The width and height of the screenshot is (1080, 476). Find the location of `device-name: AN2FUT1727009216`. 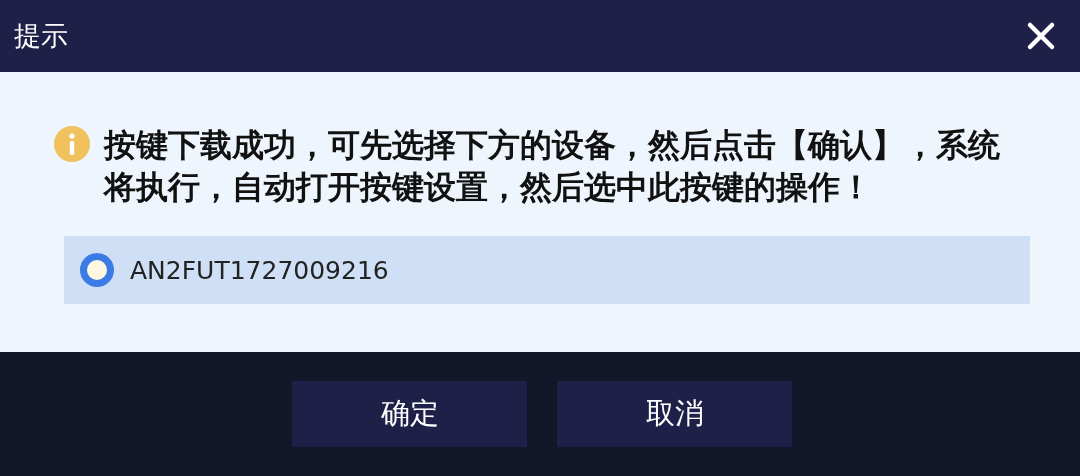

device-name: AN2FUT1727009216 is located at coordinates (259, 270).